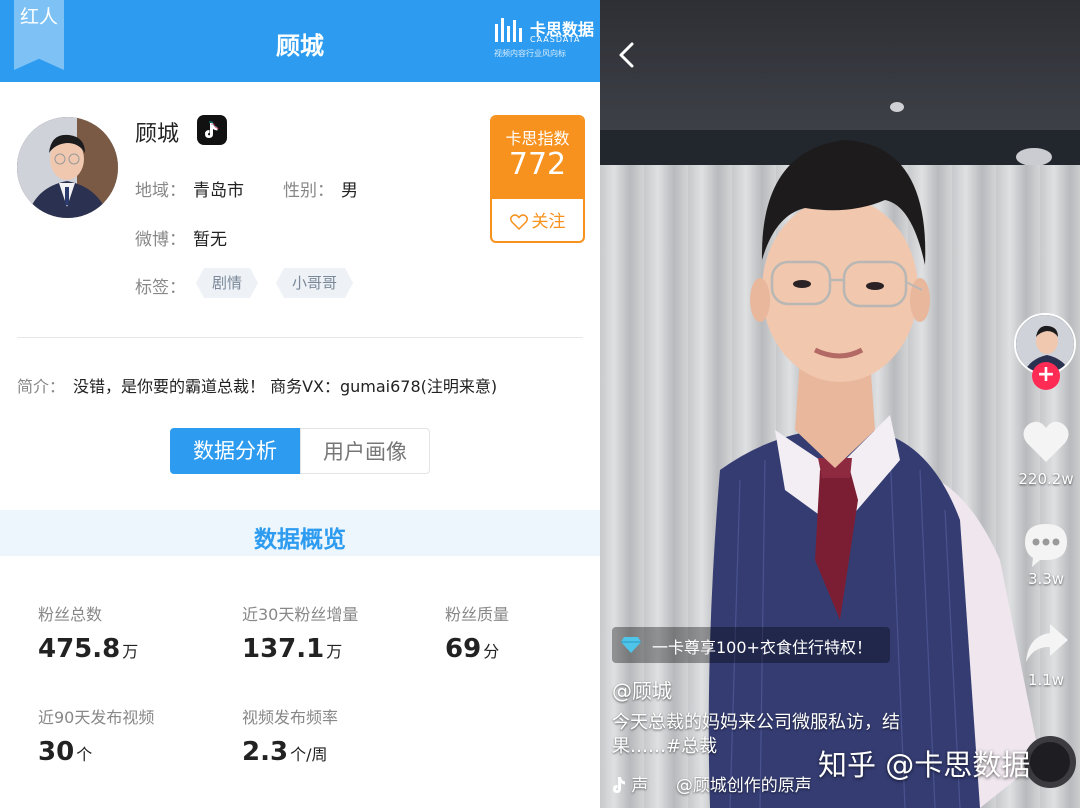  Describe the element at coordinates (530, 53) in the screenshot. I see `brand-slogan: 视频内容行业风向标` at that location.